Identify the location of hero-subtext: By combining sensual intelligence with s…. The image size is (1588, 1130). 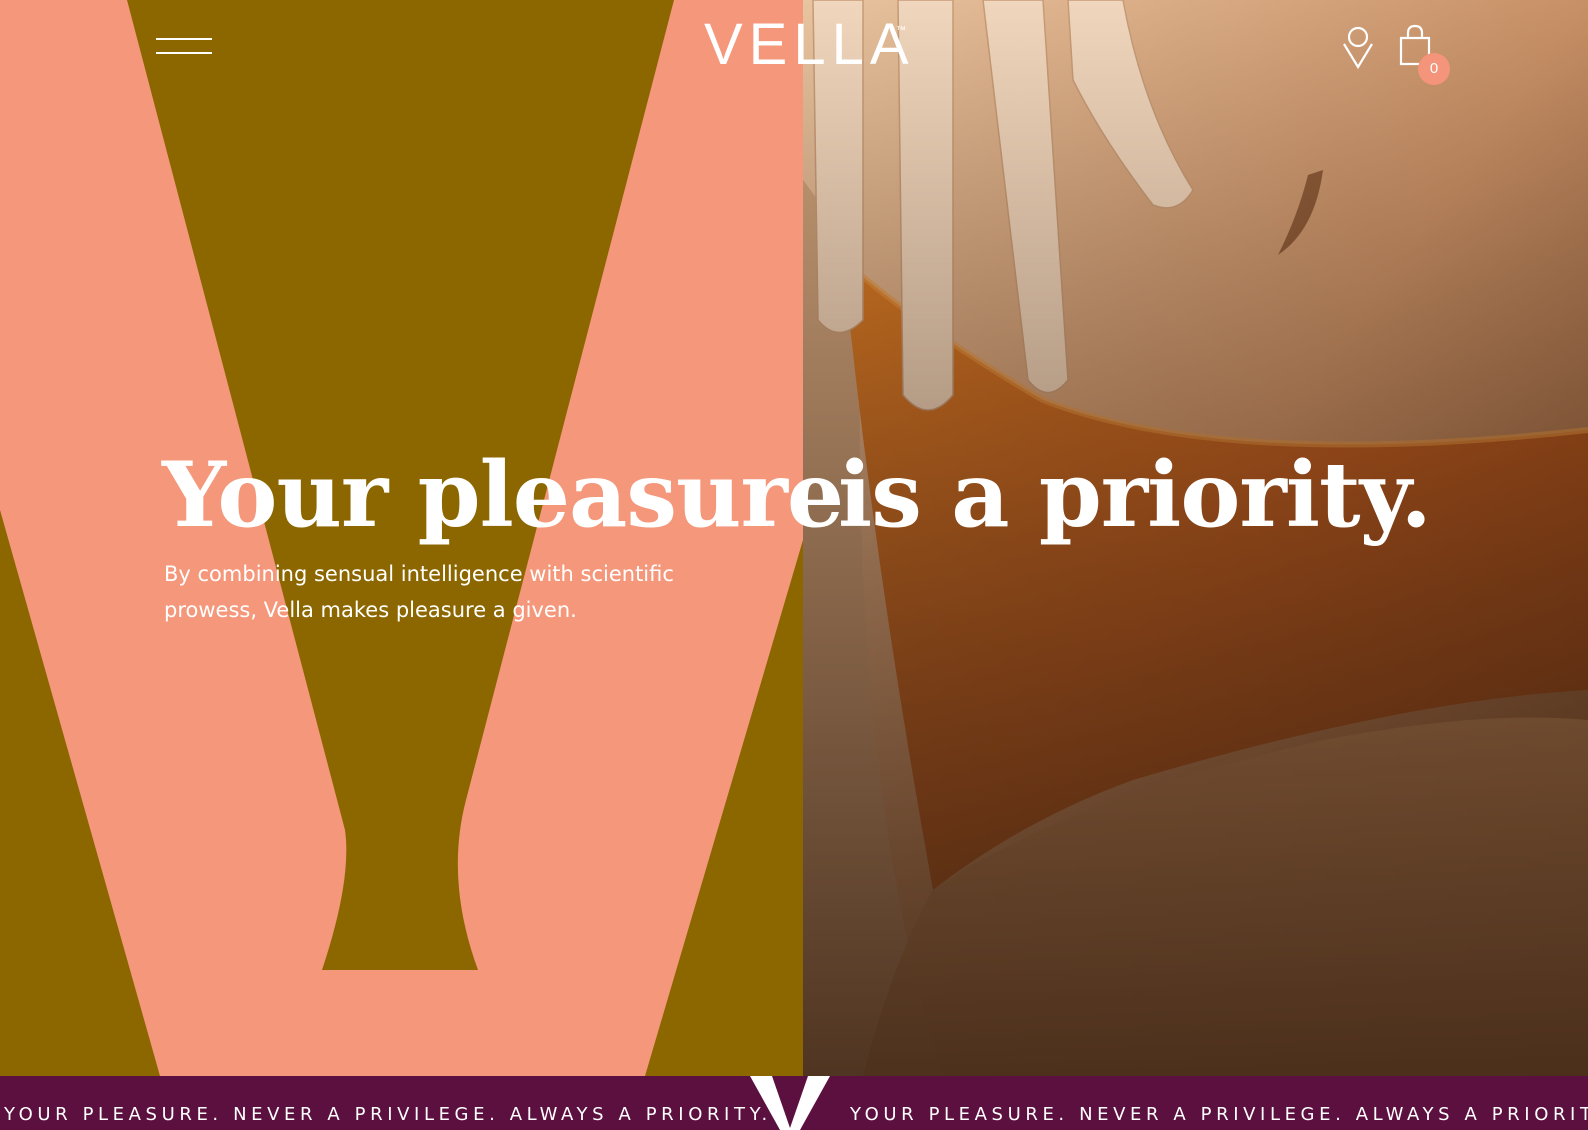
(419, 592).